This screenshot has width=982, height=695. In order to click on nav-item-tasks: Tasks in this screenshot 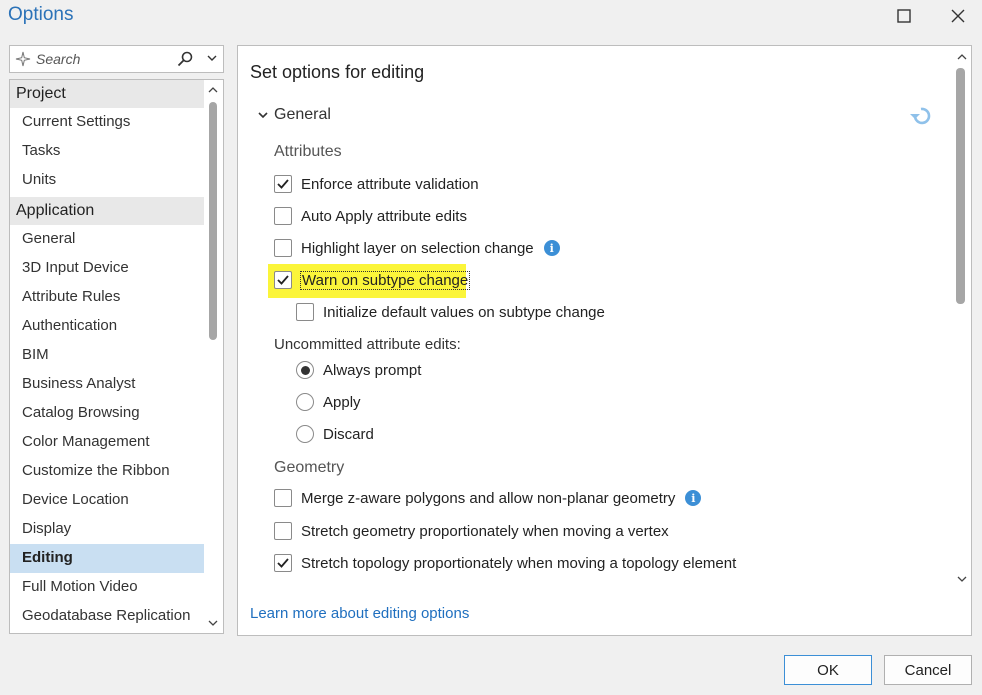, I will do `click(107, 151)`.